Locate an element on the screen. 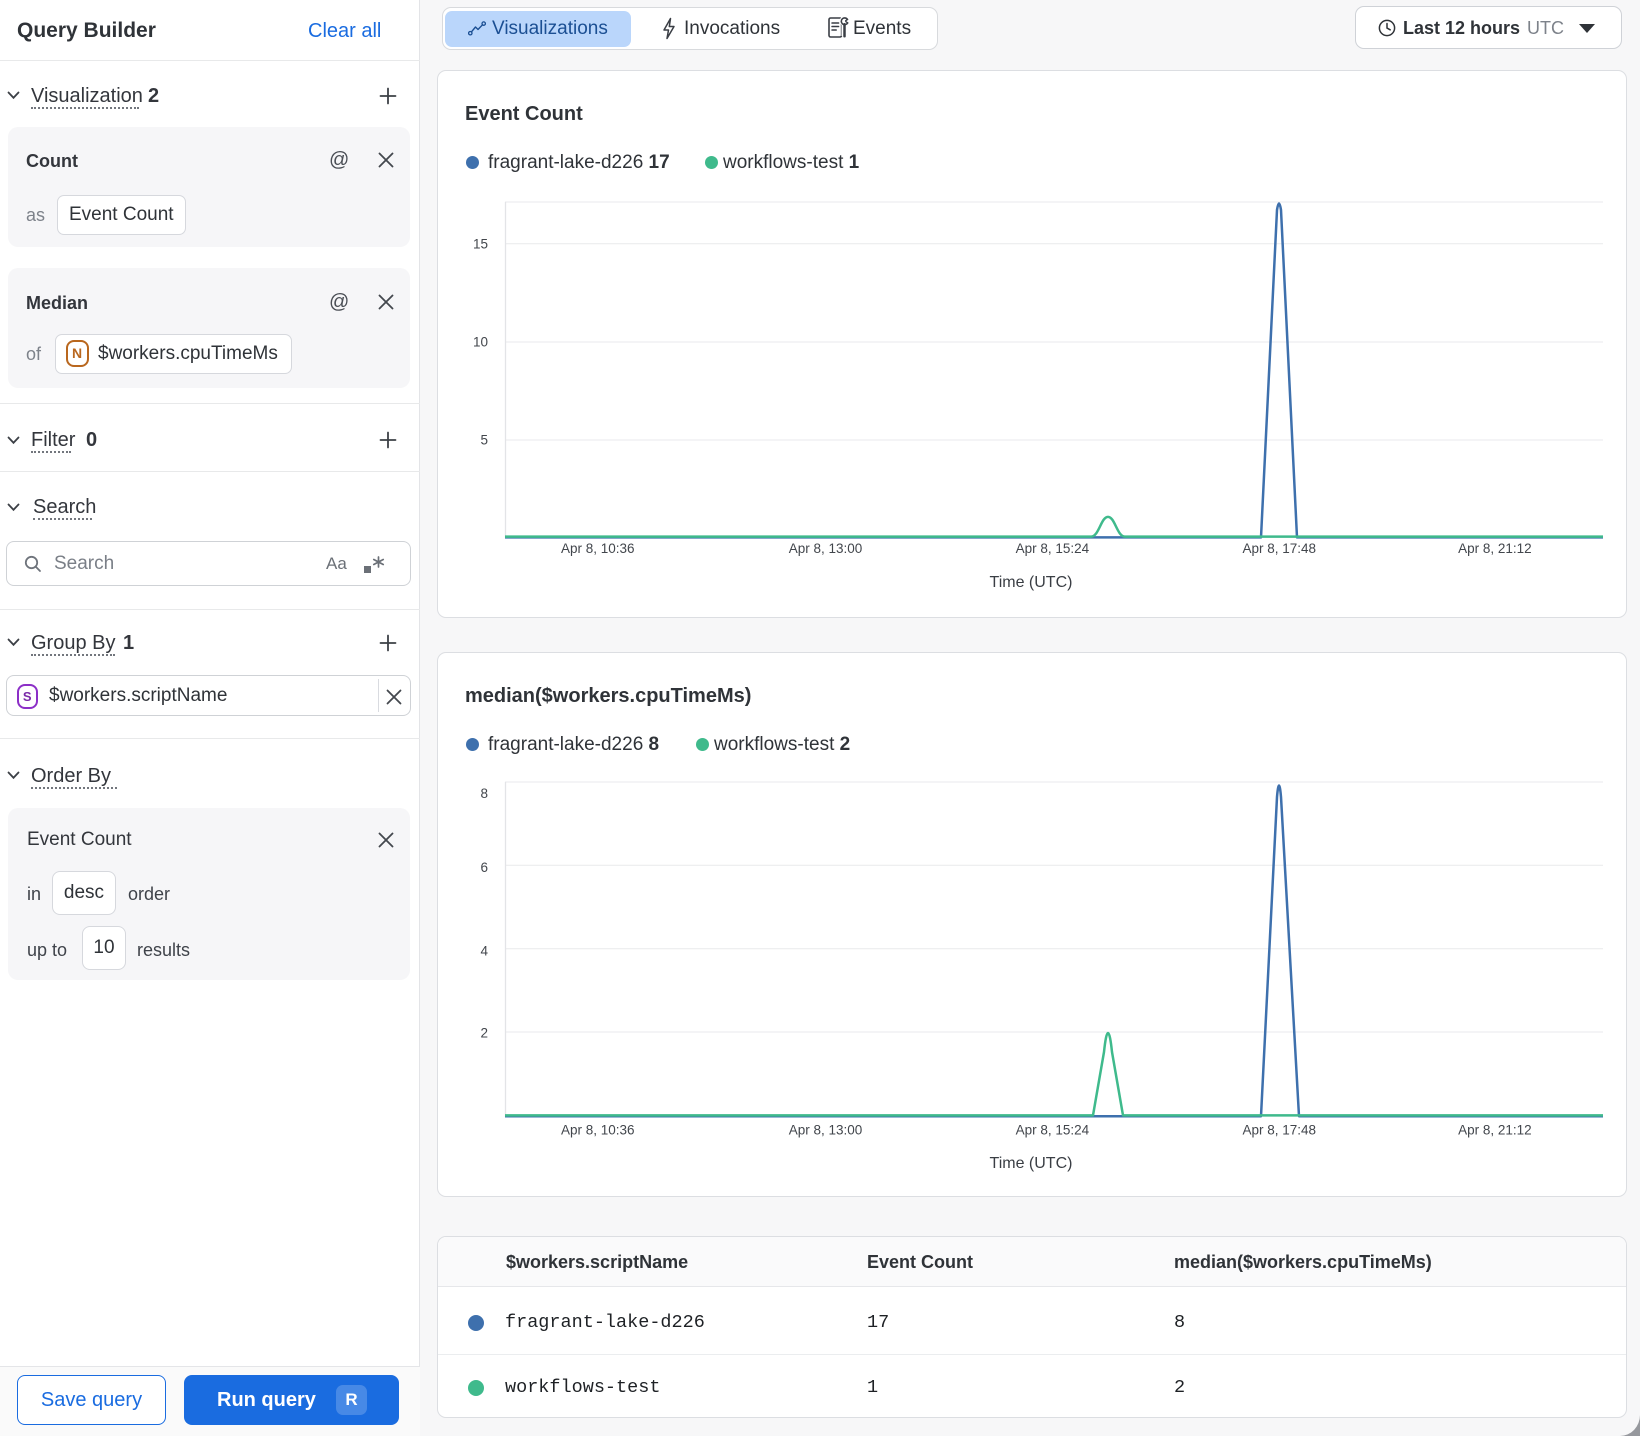  svg-text: 2 is located at coordinates (484, 1033).